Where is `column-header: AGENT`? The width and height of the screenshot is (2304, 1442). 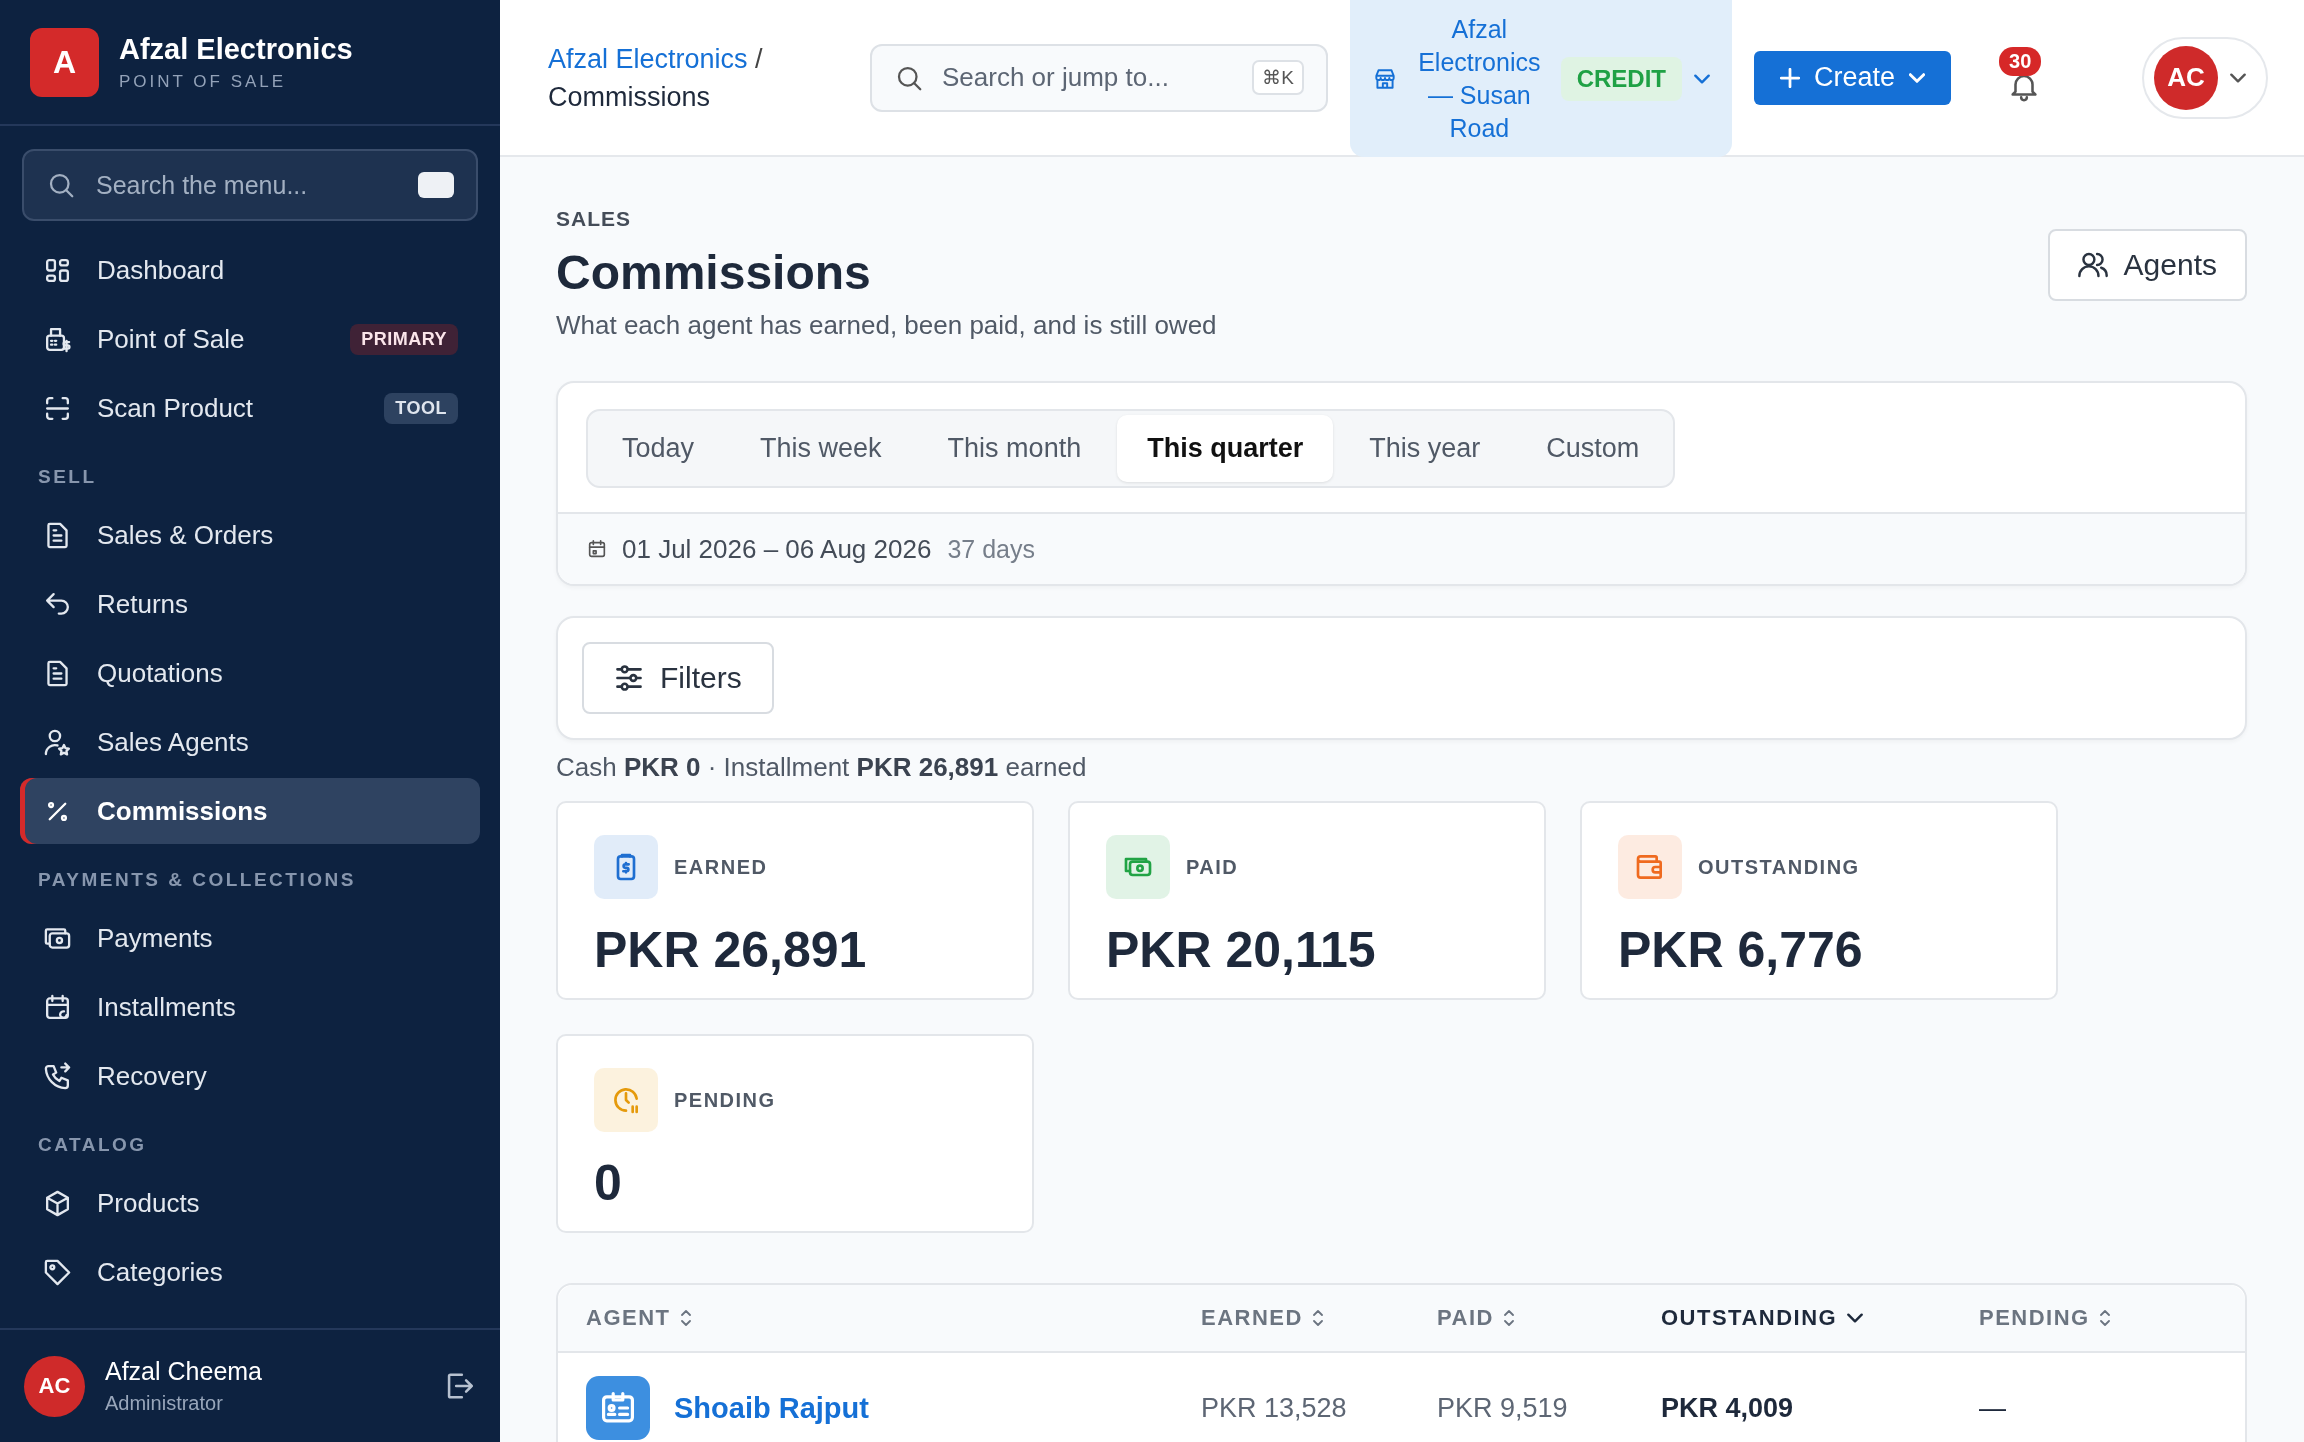
column-header: AGENT is located at coordinates (638, 1318).